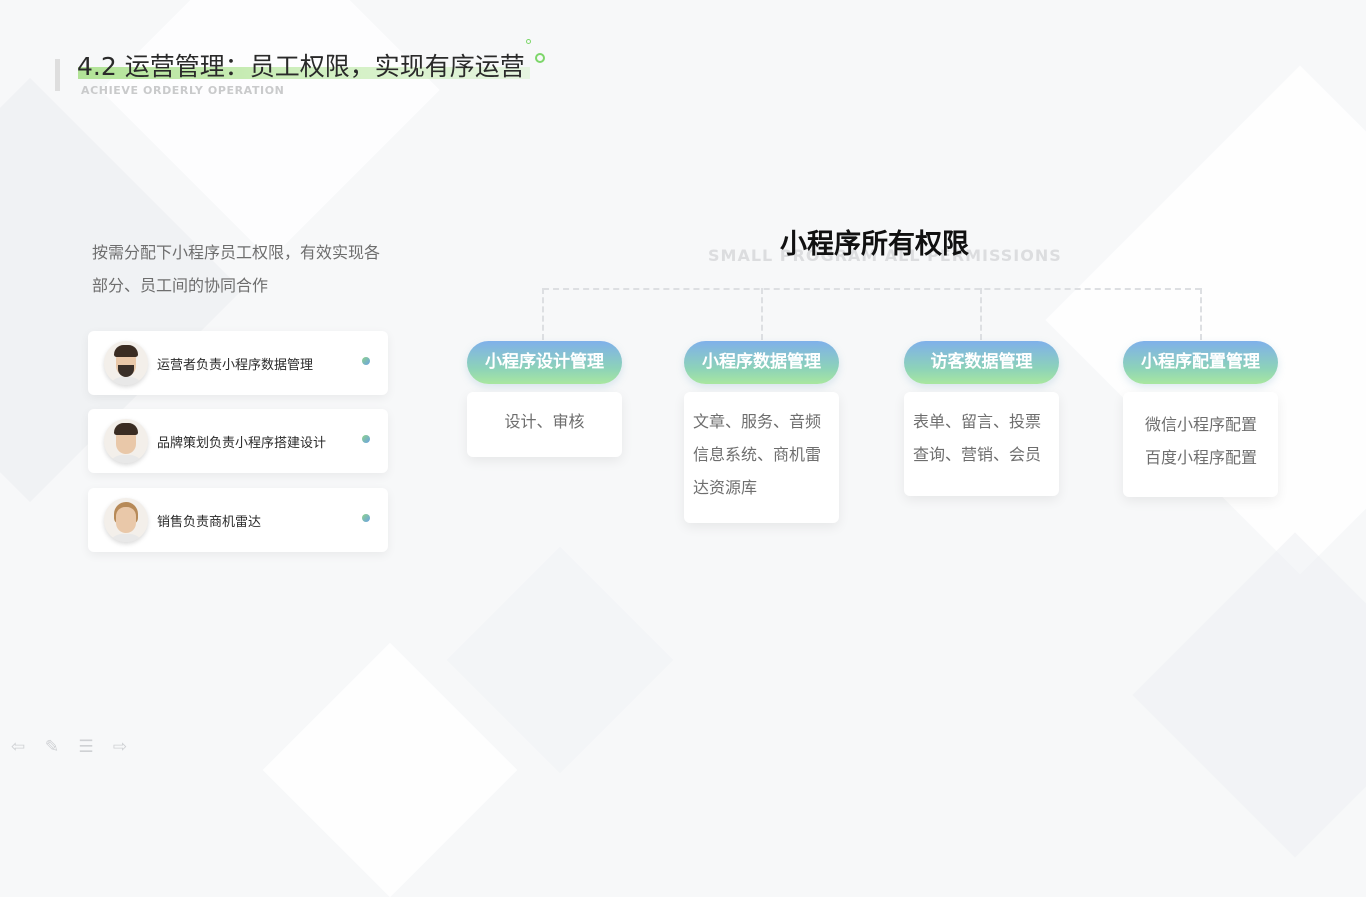  Describe the element at coordinates (1200, 424) in the screenshot. I see `detail-line: 微信小程序配置` at that location.